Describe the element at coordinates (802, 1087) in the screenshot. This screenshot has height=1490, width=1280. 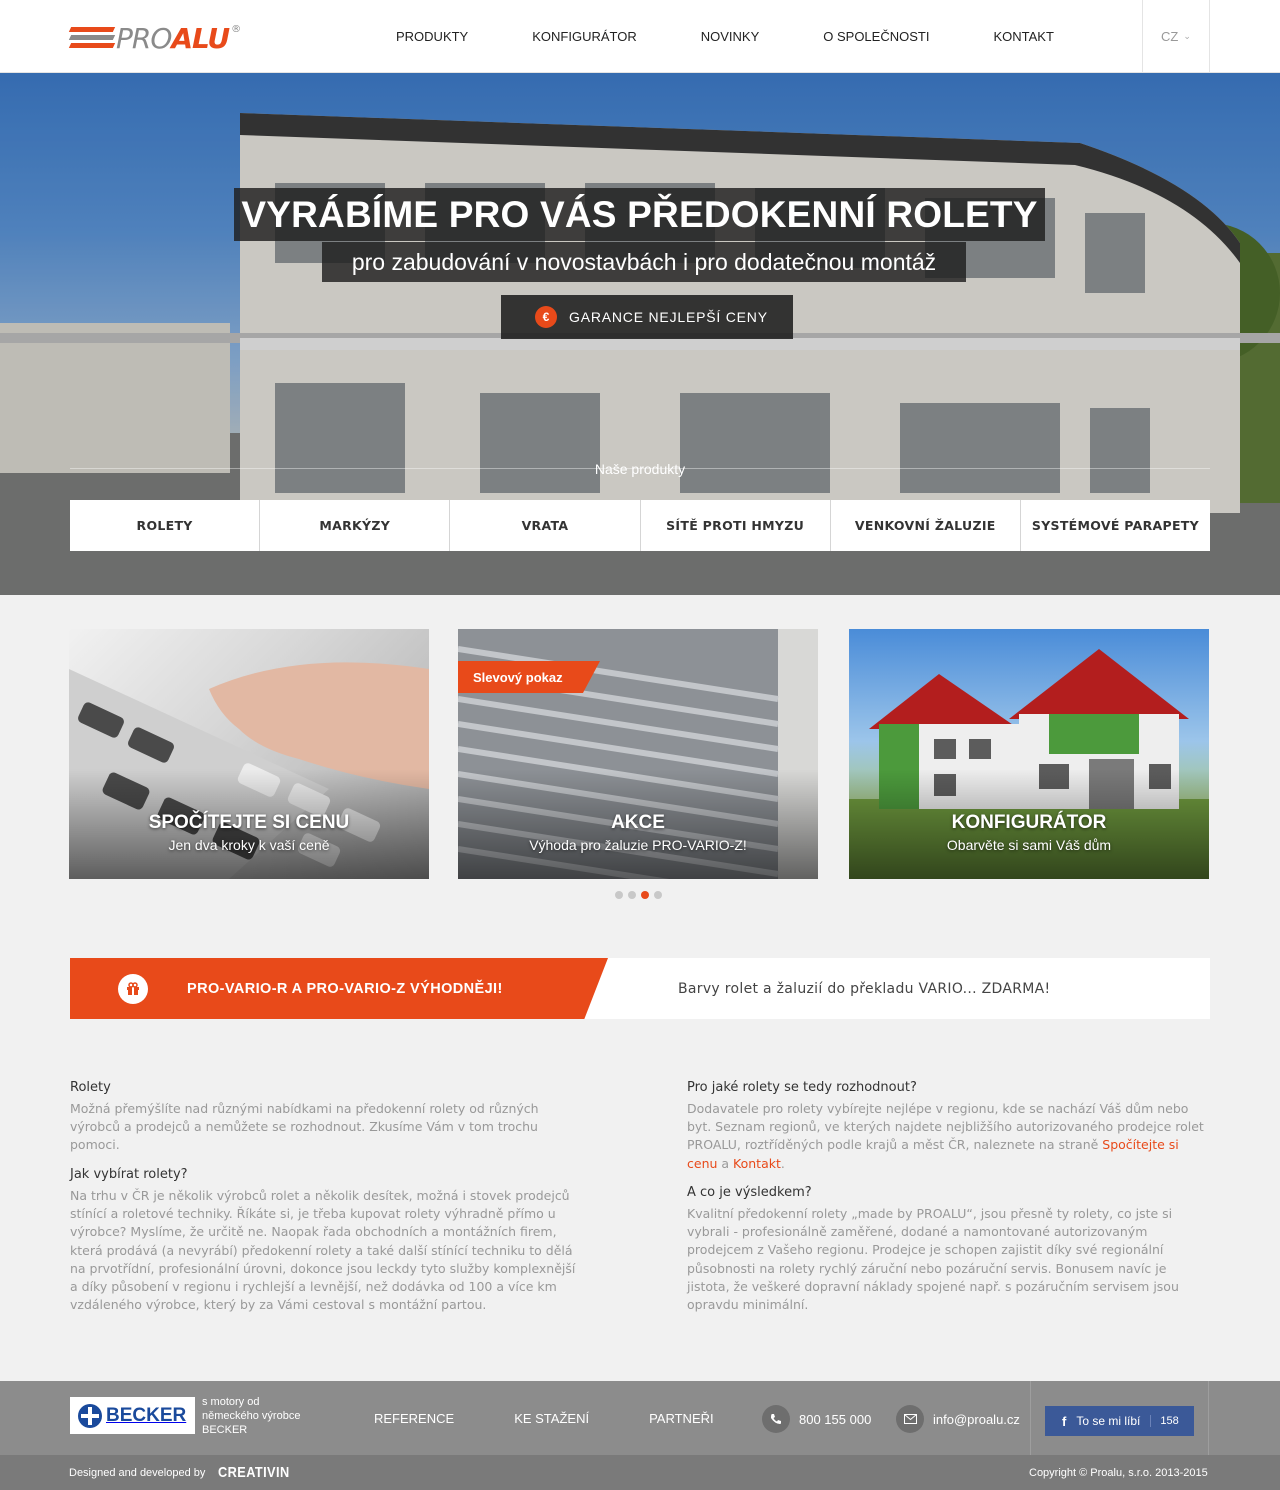
I see `article-heading: Pro jaké rolety se tedy rozhodnout?` at that location.